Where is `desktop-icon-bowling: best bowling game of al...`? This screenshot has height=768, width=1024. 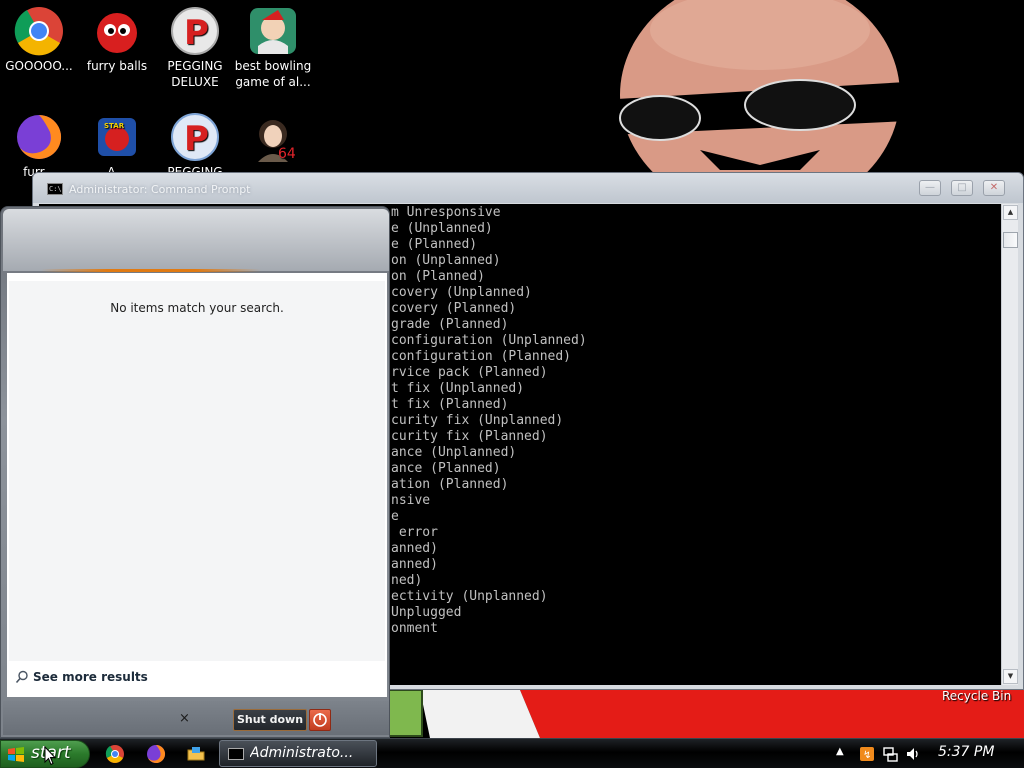 desktop-icon-bowling: best bowling game of al... is located at coordinates (273, 48).